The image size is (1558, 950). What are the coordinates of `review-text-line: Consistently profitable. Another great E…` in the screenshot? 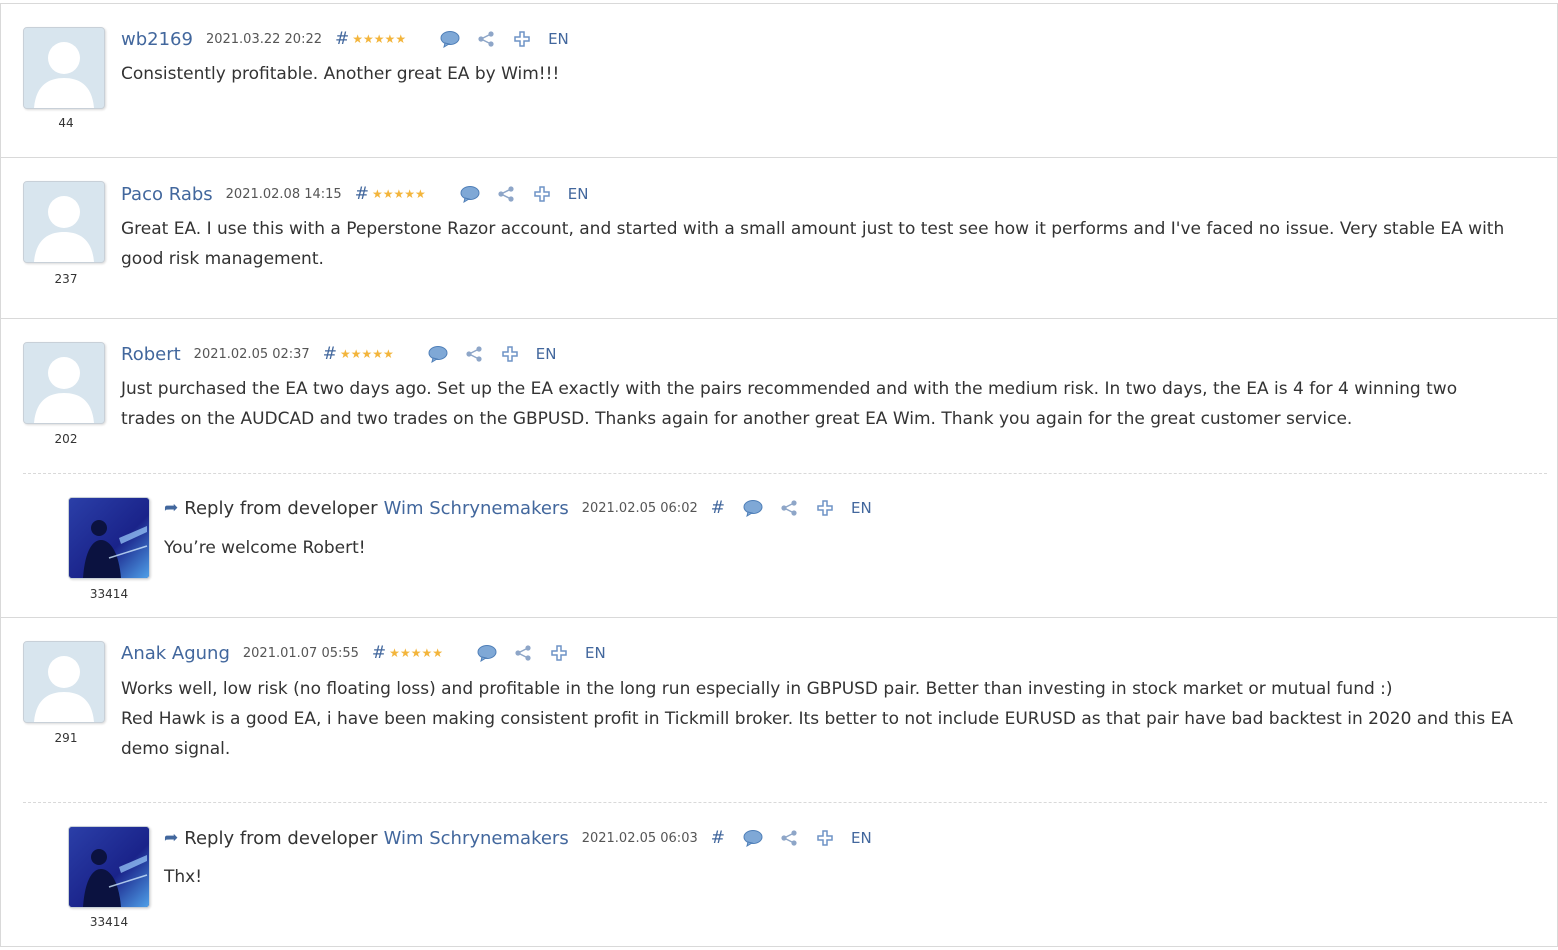 It's located at (340, 74).